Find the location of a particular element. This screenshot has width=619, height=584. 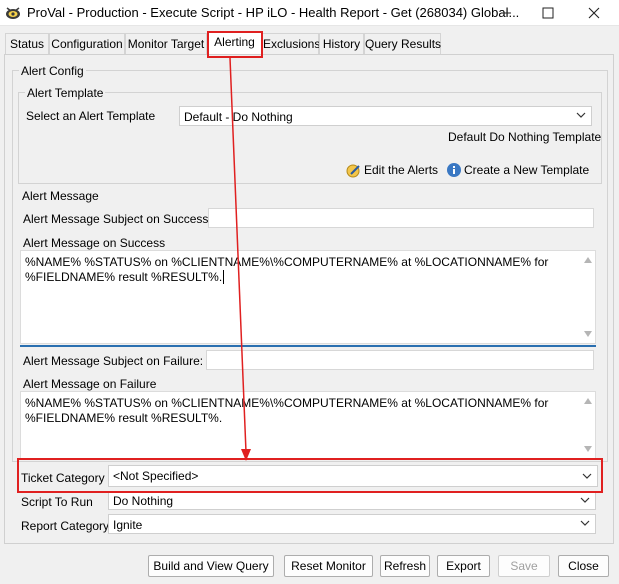

close-window-button is located at coordinates (594, 13).